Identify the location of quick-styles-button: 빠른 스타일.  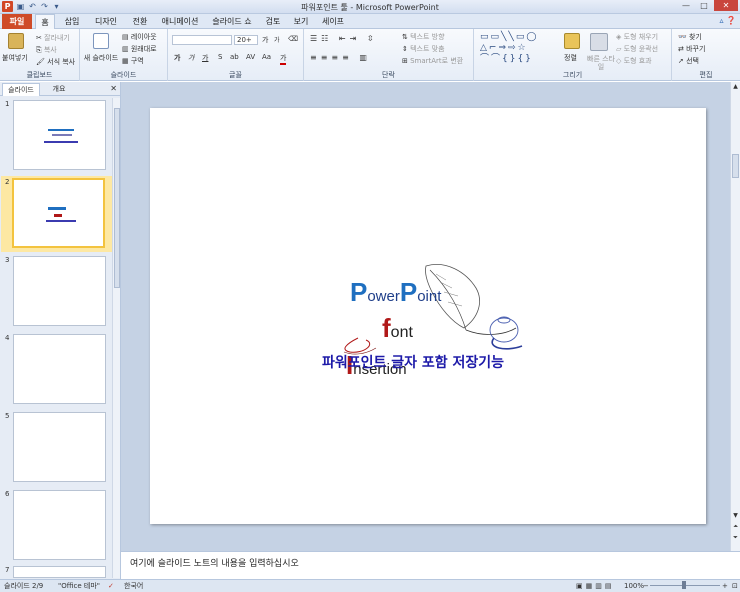
(601, 63).